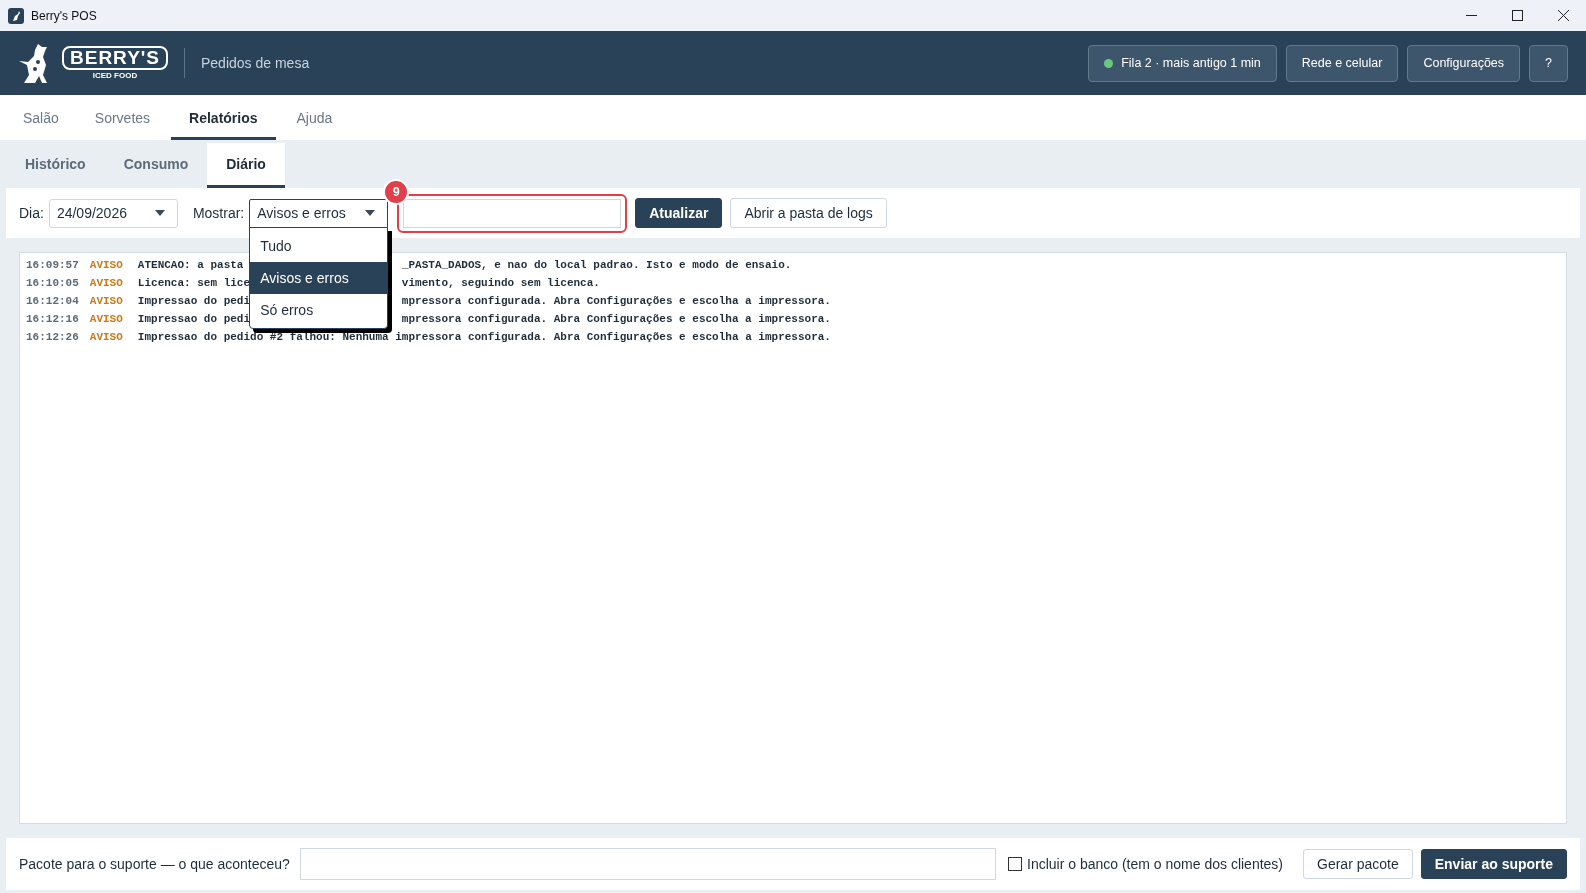  I want to click on checkbox, so click(1015, 864).